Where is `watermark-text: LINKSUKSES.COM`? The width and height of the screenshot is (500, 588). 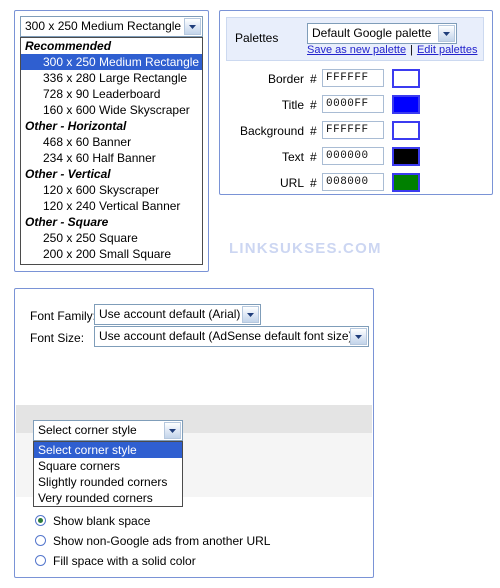
watermark-text: LINKSUKSES.COM is located at coordinates (305, 248).